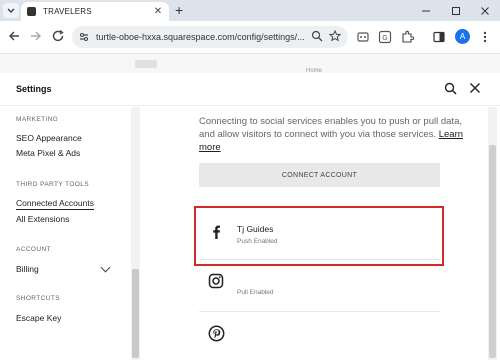 This screenshot has width=500, height=360. Describe the element at coordinates (48, 153) in the screenshot. I see `sidebar-item-meta-pixel-ads: Meta Pixel & Ads` at that location.